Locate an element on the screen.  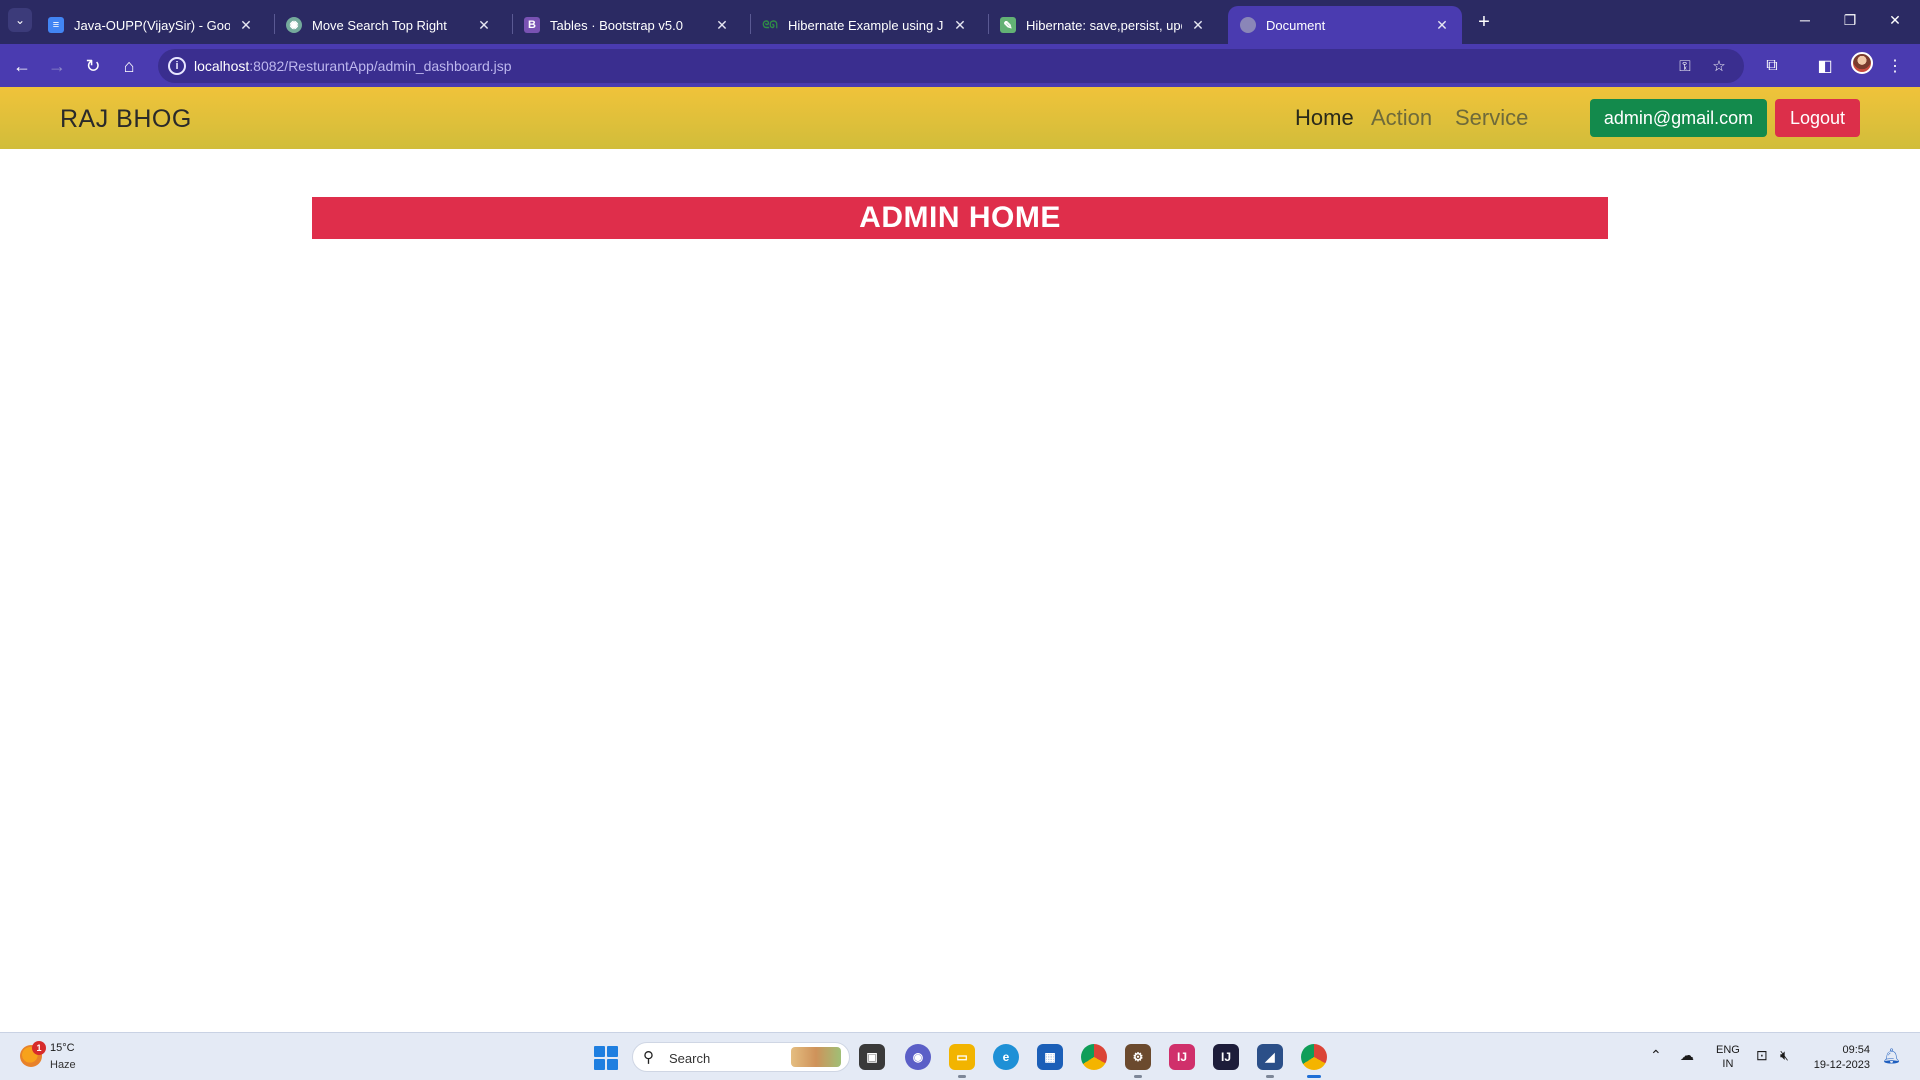
network-icon: ⊡ is located at coordinates (1762, 1055).